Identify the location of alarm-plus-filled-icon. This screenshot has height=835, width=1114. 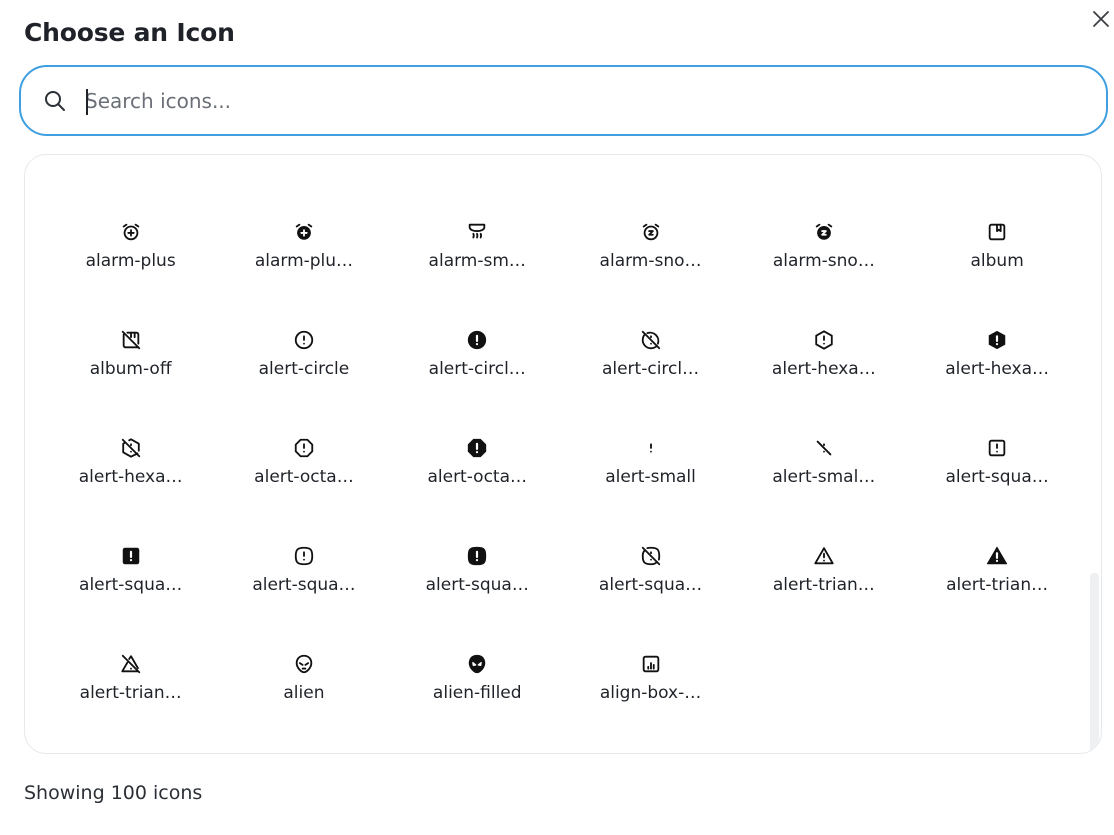
(304, 231).